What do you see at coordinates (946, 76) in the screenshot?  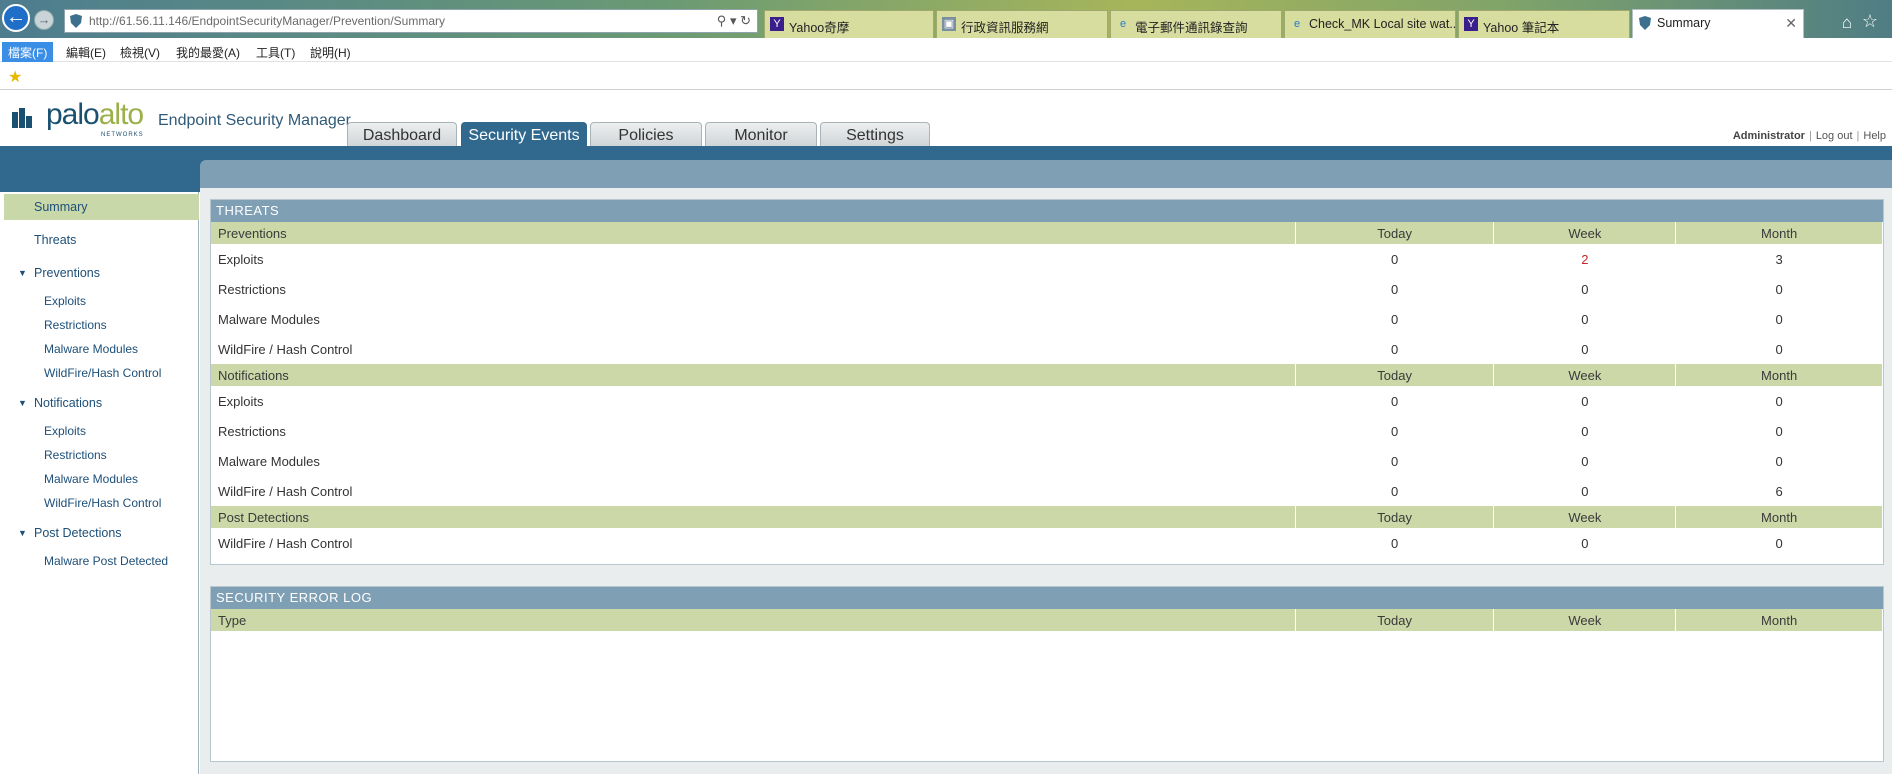 I see `favorites-bar: ★` at bounding box center [946, 76].